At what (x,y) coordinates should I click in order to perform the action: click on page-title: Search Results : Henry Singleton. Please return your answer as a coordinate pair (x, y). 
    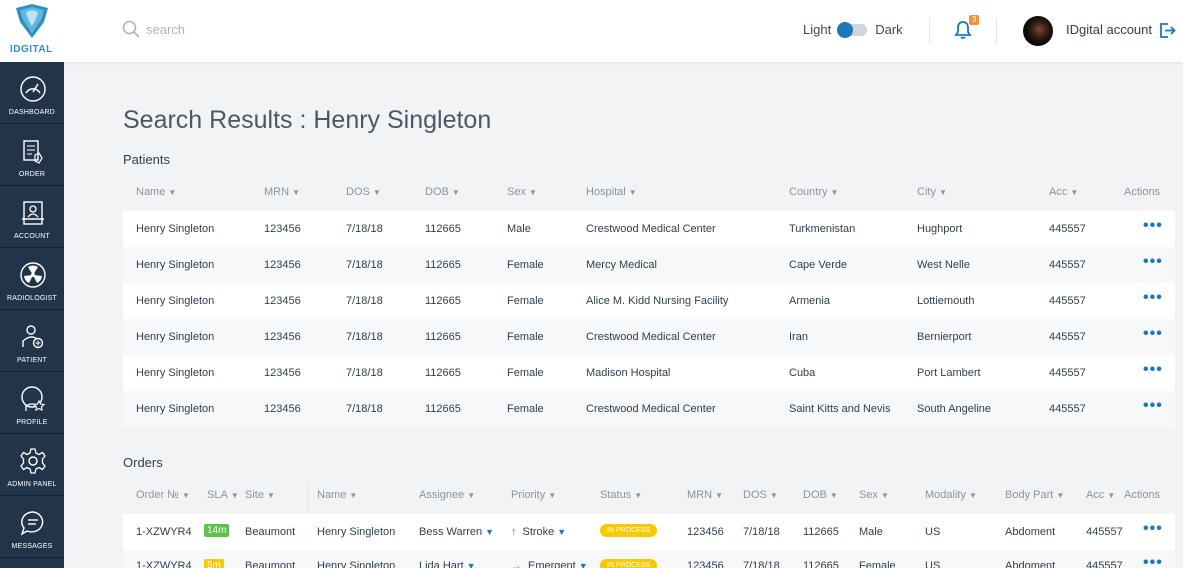
    Looking at the image, I should click on (307, 120).